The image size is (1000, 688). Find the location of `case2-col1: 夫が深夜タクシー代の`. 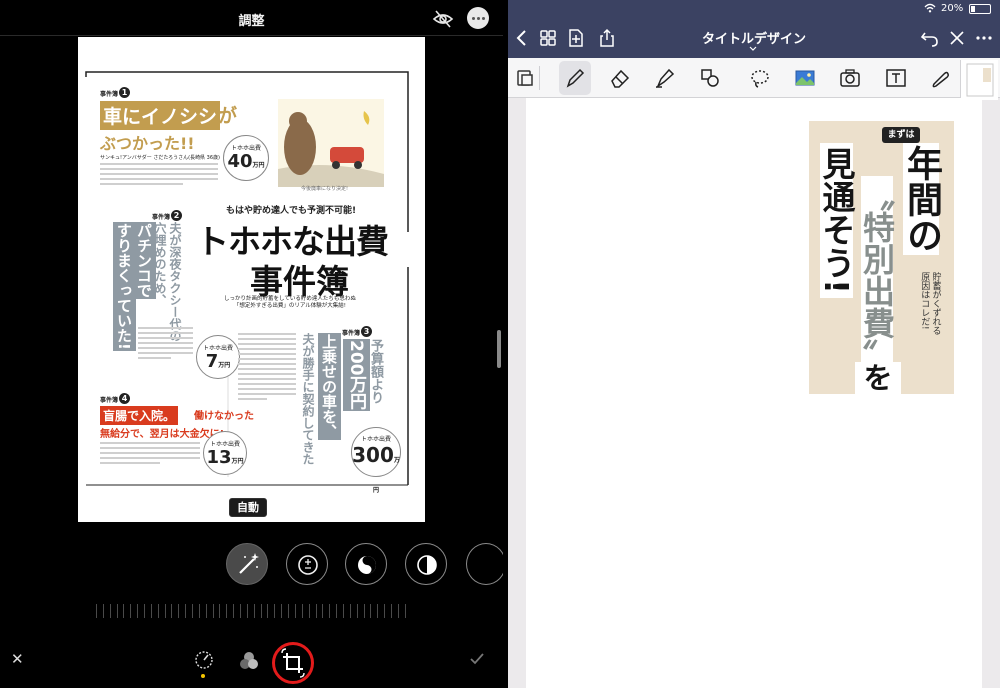

case2-col1: 夫が深夜タクシー代の is located at coordinates (175, 282).